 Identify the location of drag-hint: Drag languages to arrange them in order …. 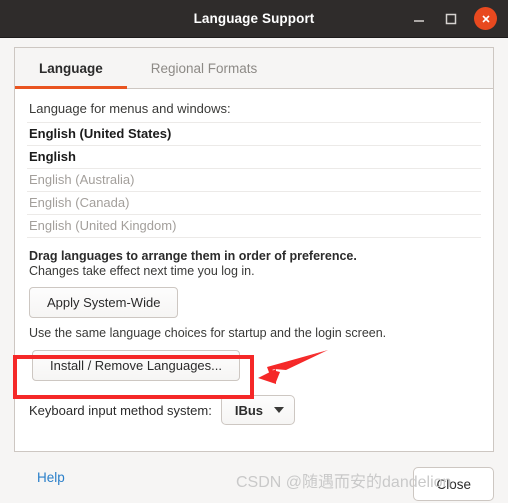
(193, 256).